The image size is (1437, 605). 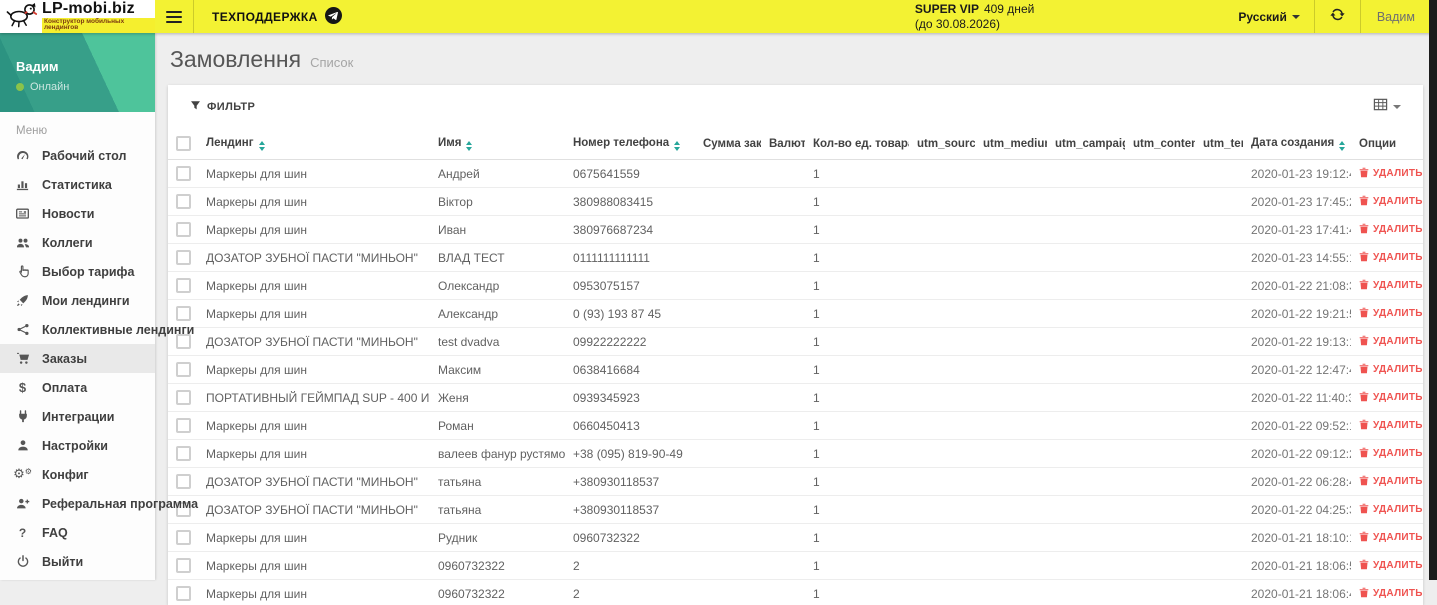 What do you see at coordinates (77, 474) in the screenshot?
I see `sidebar-item-config: ⚙⚙Конфиг` at bounding box center [77, 474].